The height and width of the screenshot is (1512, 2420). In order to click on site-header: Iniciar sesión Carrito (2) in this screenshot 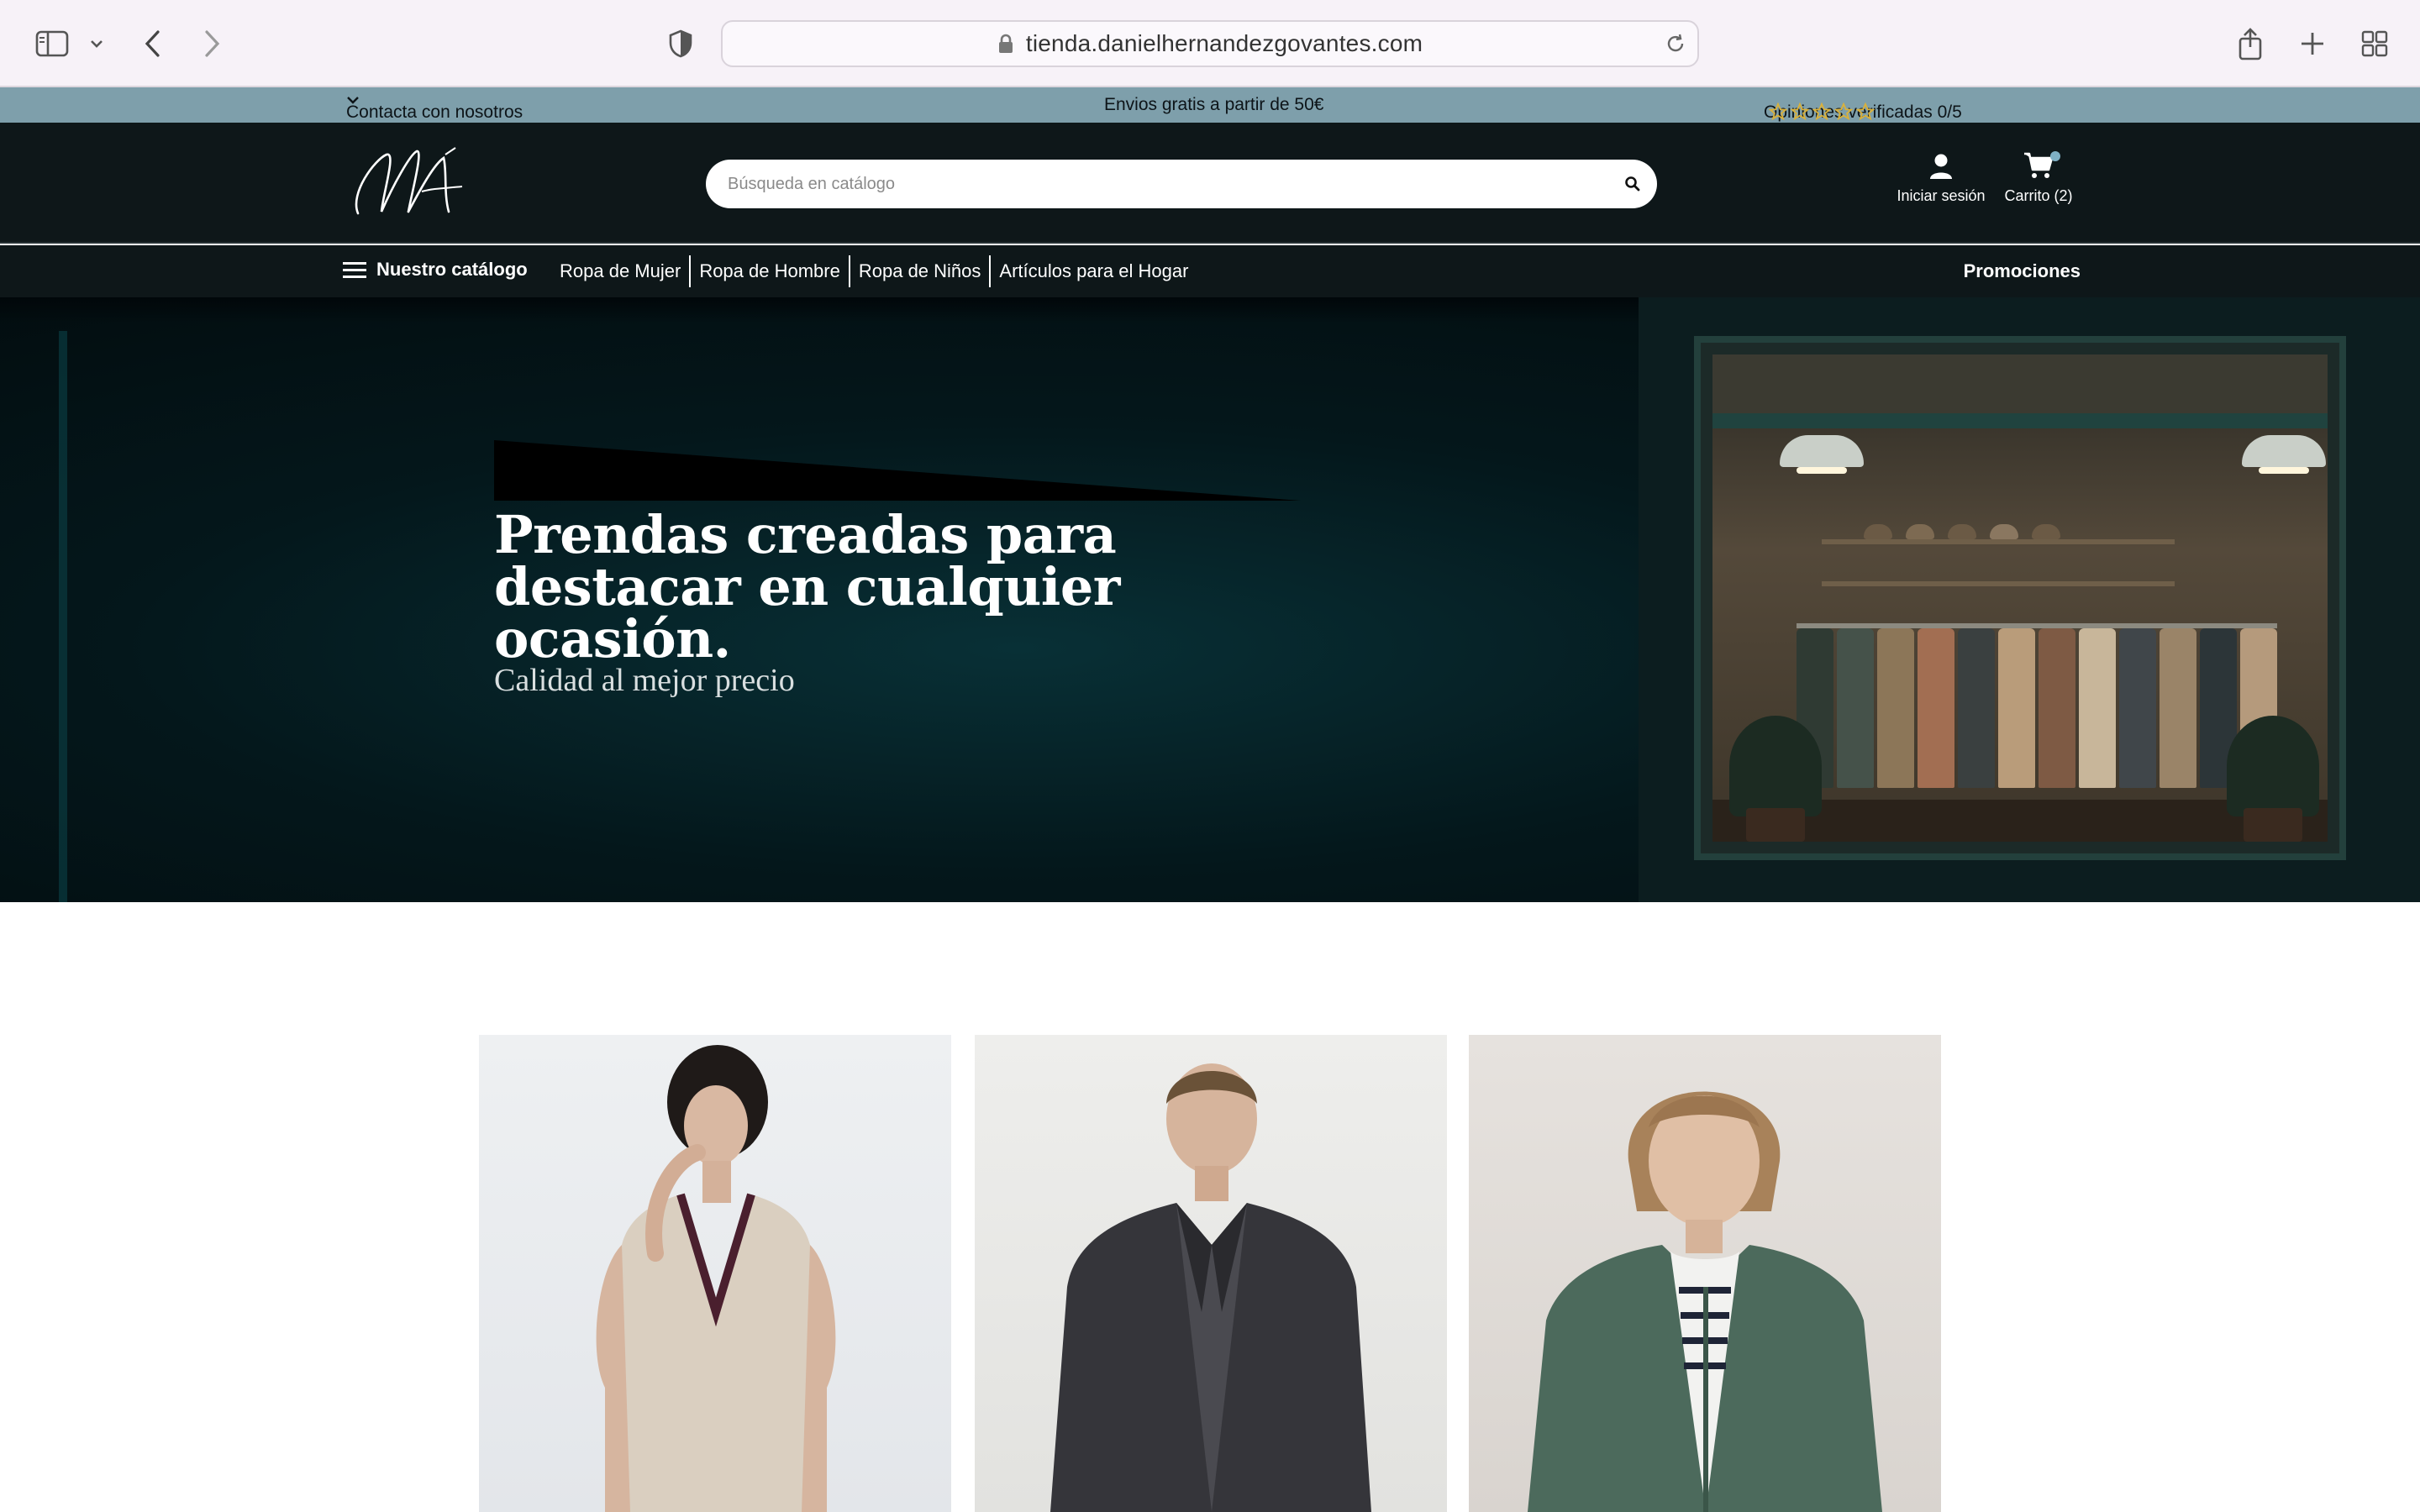, I will do `click(1210, 183)`.